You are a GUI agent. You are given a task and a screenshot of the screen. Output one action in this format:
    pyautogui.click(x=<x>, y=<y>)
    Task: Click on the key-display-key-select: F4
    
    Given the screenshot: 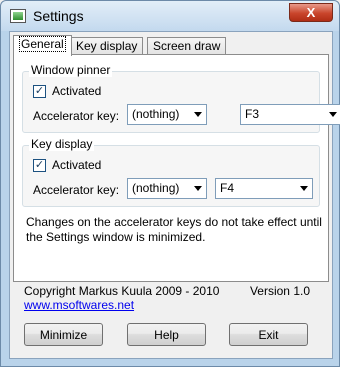 What is the action you would take?
    pyautogui.click(x=264, y=188)
    